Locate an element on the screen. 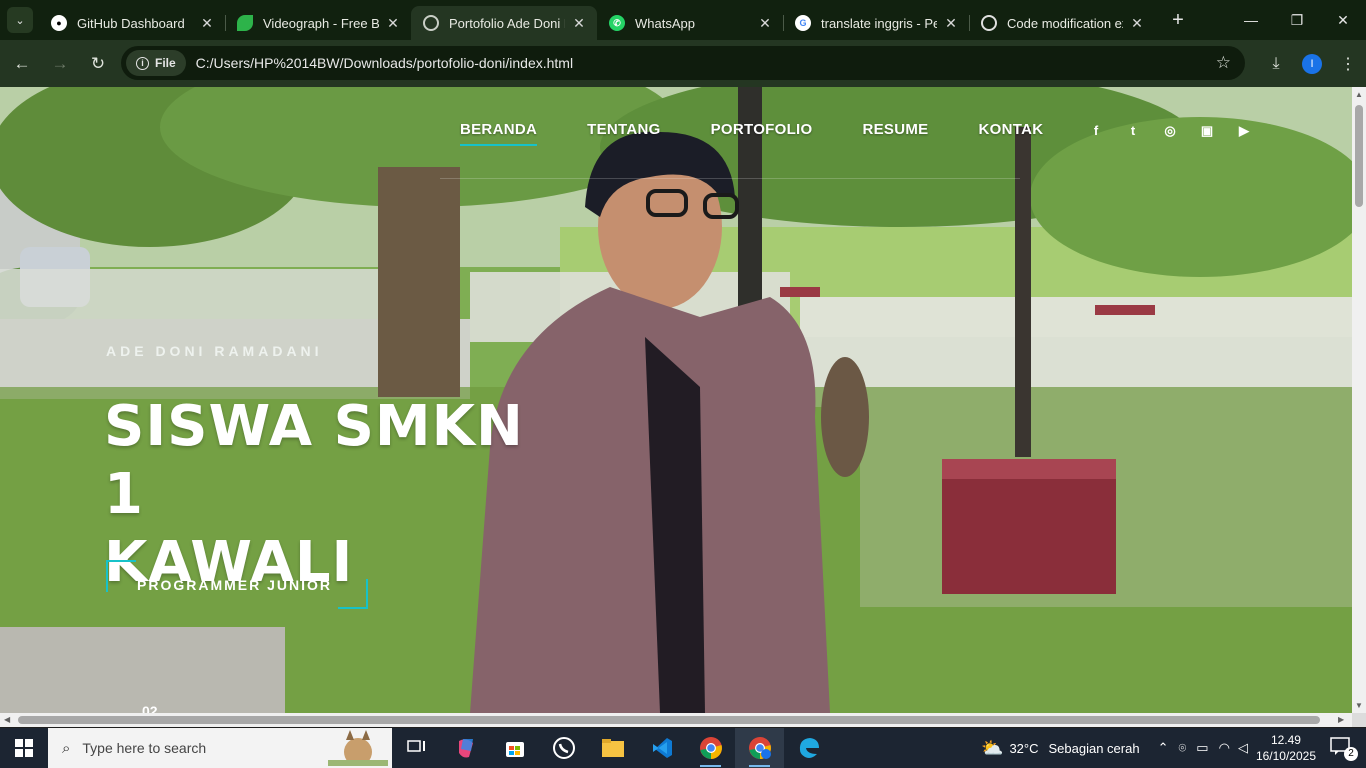 This screenshot has height=768, width=1366. tab-search-button: ⌄ is located at coordinates (20, 20).